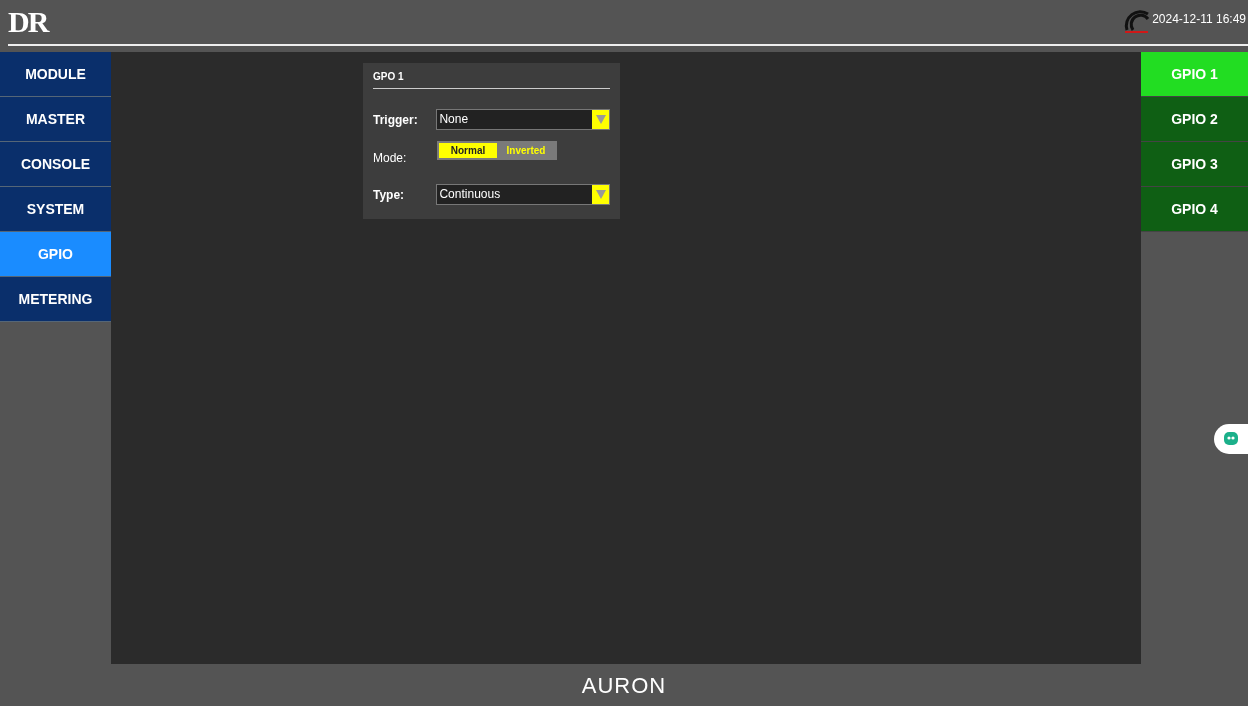  What do you see at coordinates (523, 119) in the screenshot?
I see `dropdown: None` at bounding box center [523, 119].